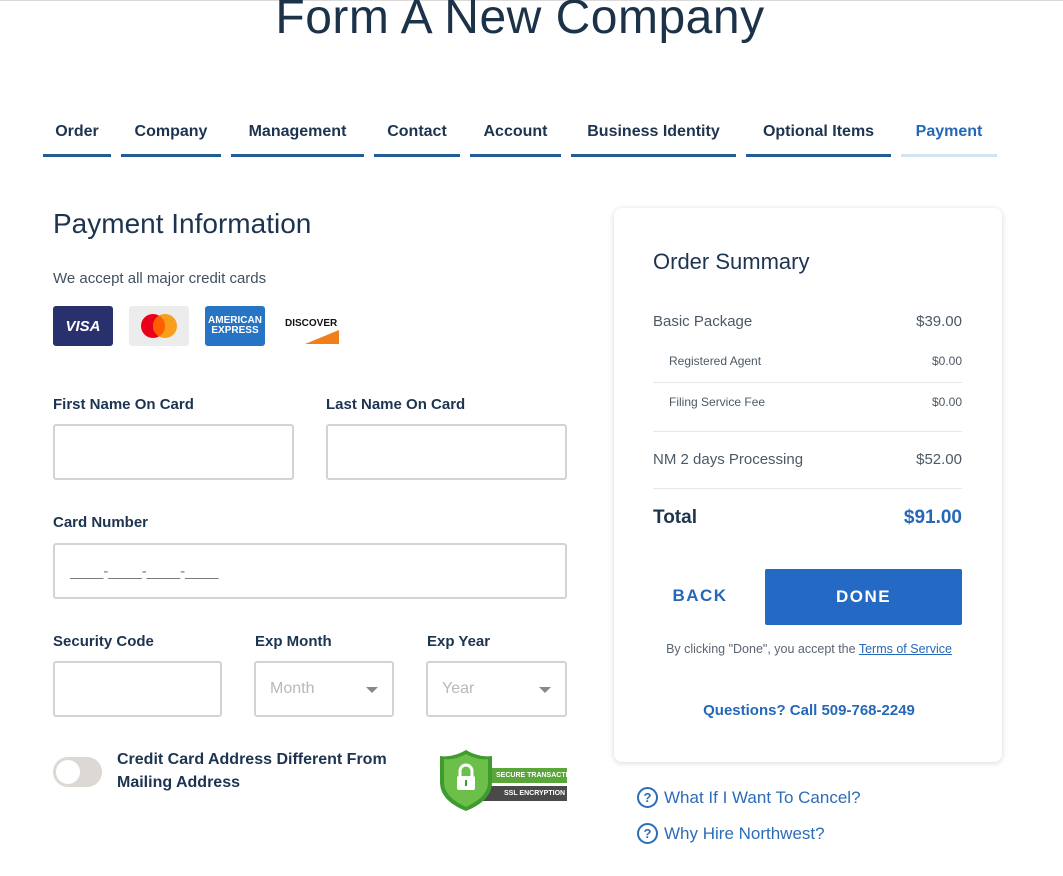  I want to click on amex-logo: AMERICAN EXPRESS, so click(235, 326).